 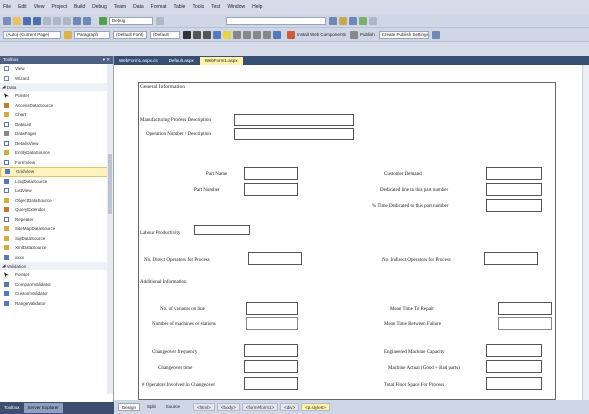 I want to click on toolbox-item-chart: Chart, so click(x=56, y=115).